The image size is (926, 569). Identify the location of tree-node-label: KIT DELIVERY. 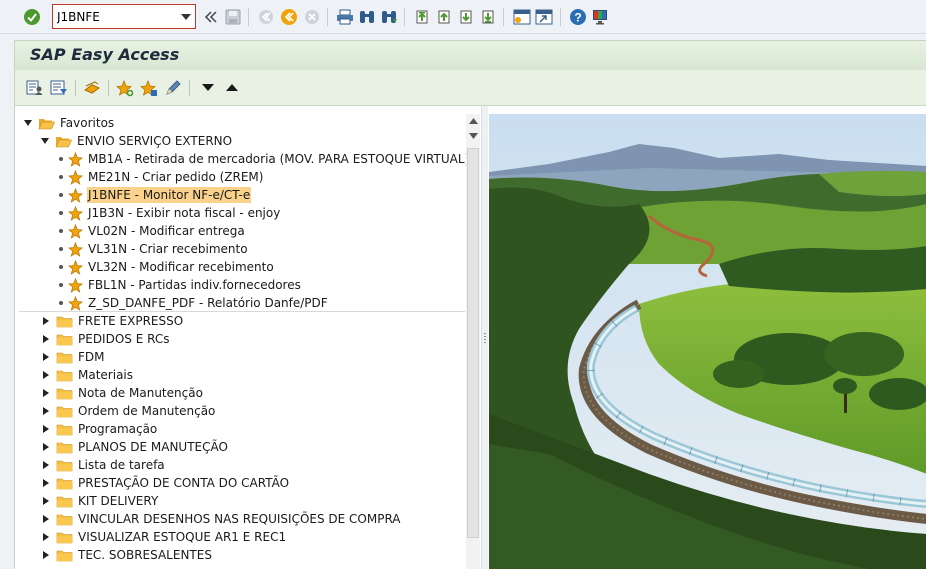
(118, 501).